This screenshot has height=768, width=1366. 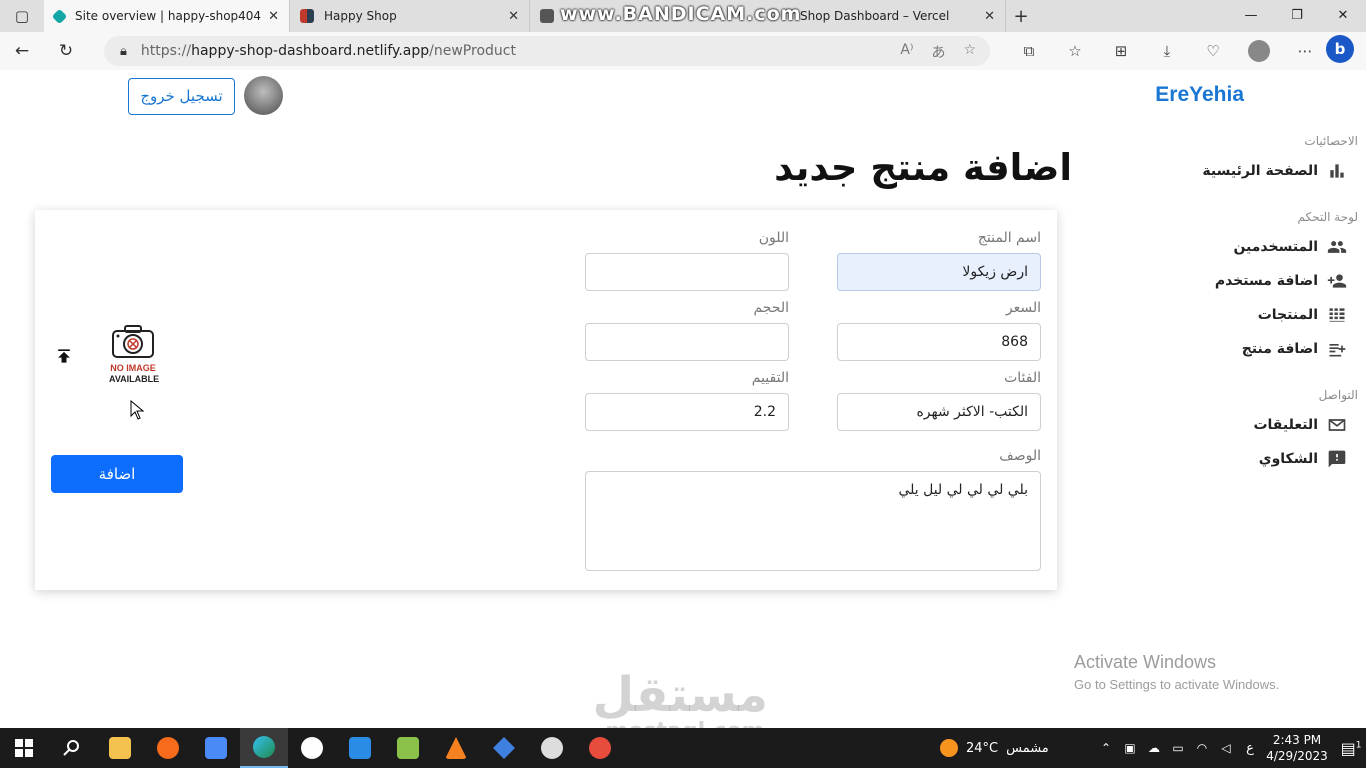 I want to click on brave-browser-icon, so click(x=168, y=748).